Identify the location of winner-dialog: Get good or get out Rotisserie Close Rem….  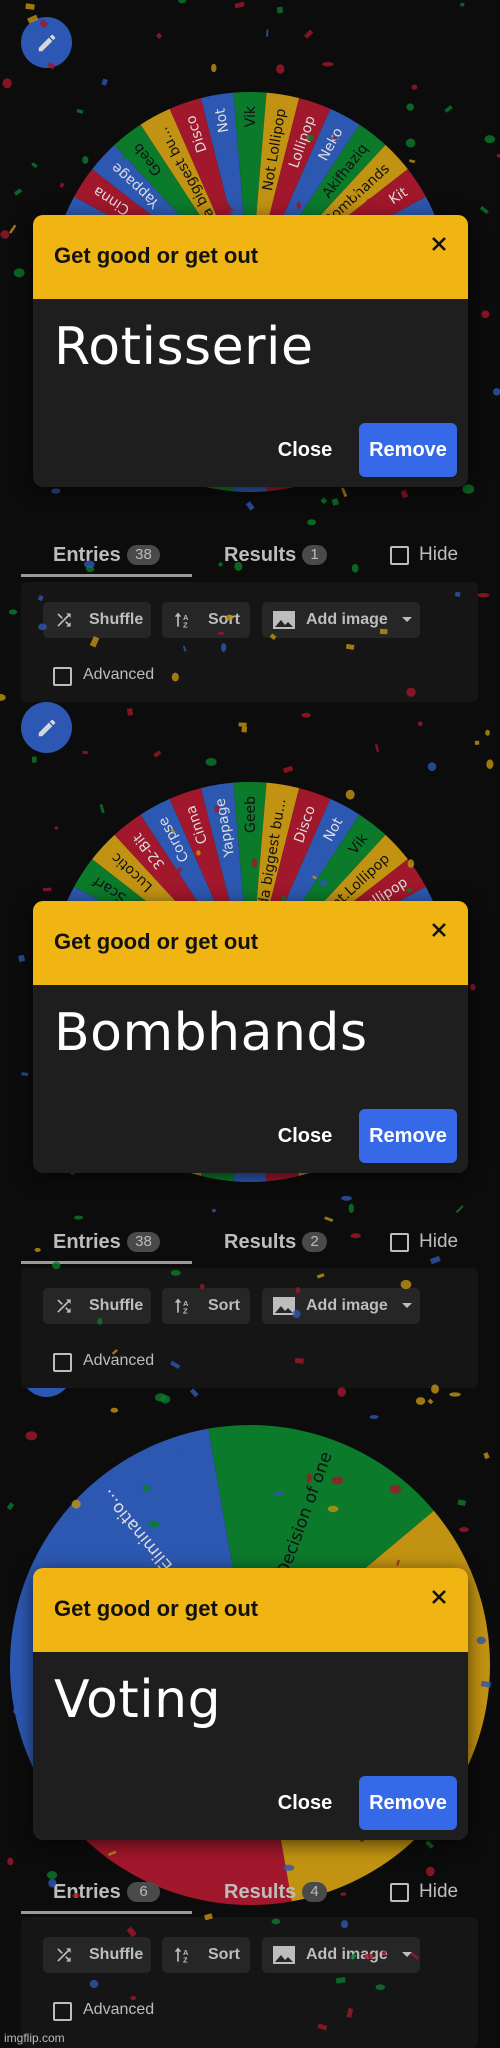
(250, 351).